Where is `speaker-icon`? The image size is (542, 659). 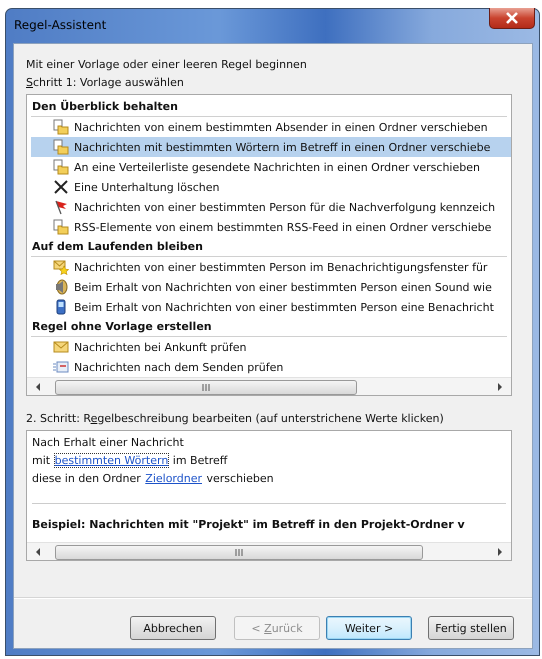 speaker-icon is located at coordinates (61, 287).